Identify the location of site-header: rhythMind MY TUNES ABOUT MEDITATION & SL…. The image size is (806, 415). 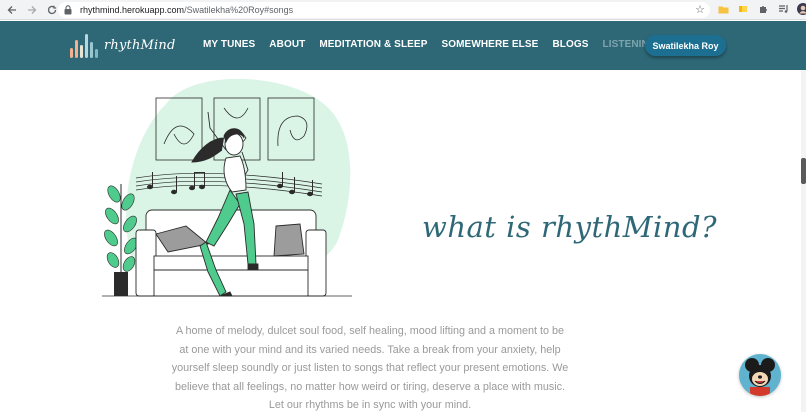
(403, 45).